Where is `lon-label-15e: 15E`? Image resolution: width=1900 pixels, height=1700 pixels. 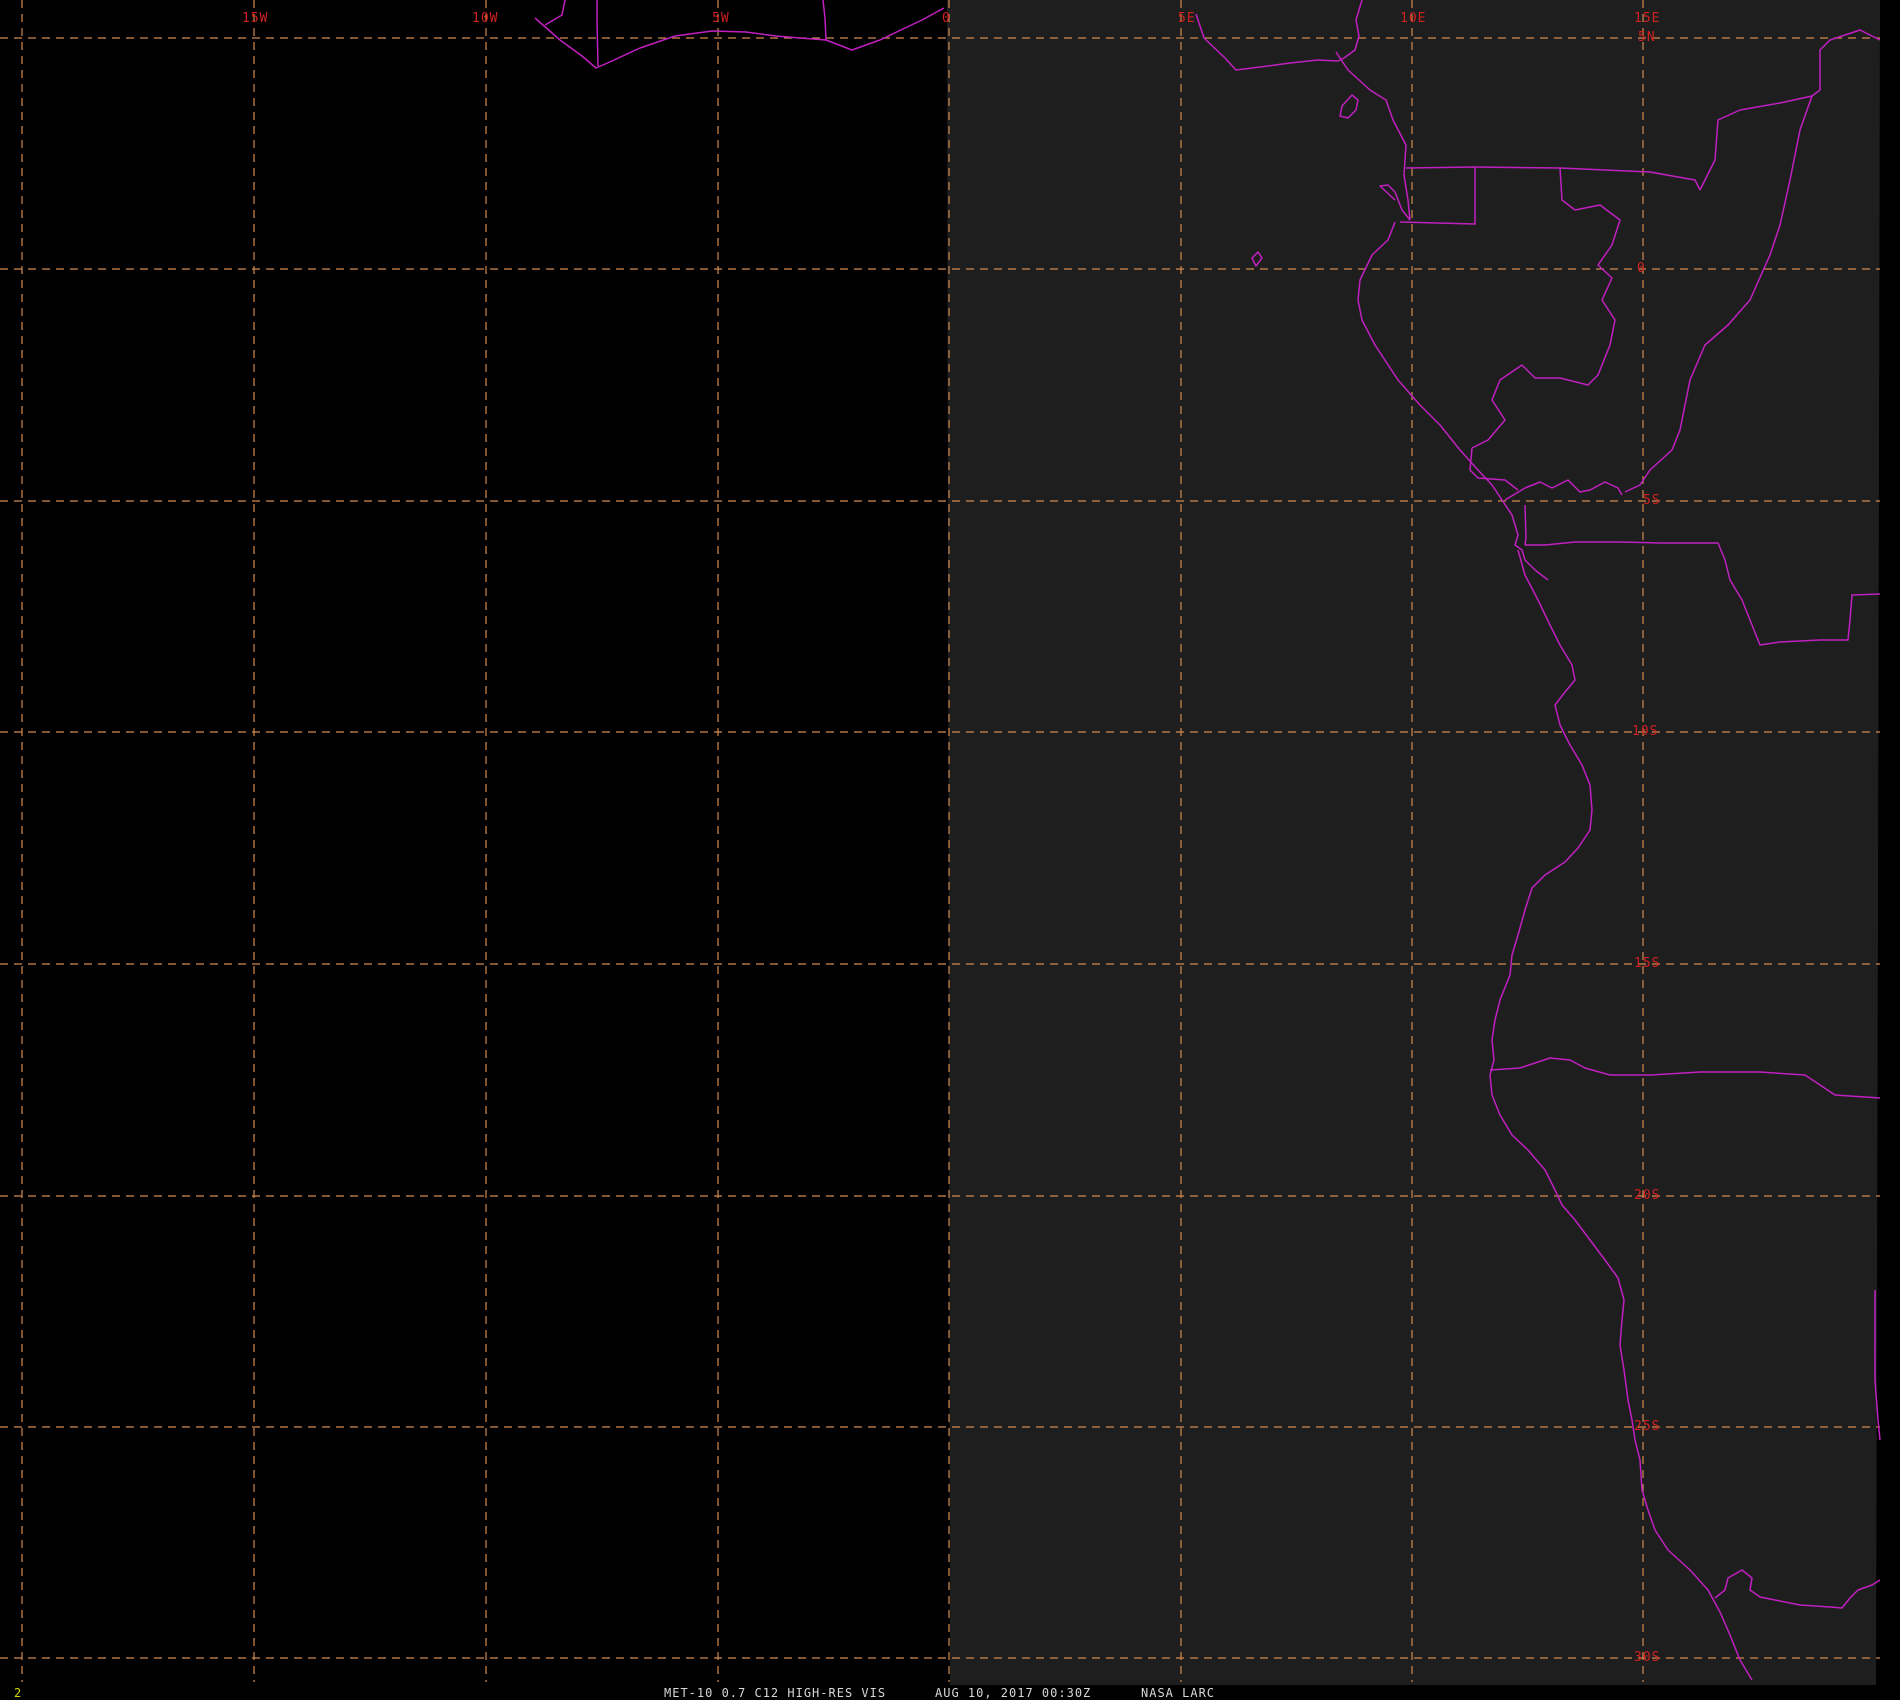
lon-label-15e: 15E is located at coordinates (1647, 18).